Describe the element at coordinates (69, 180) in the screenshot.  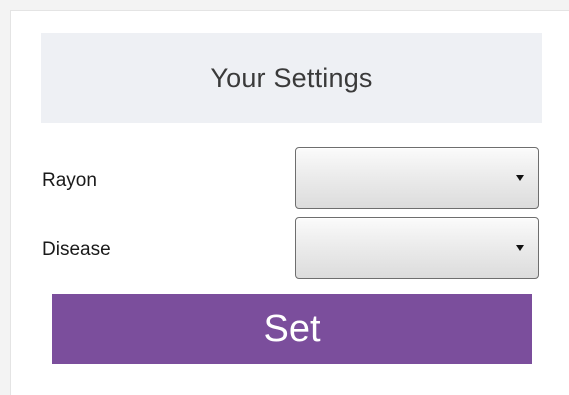
I see `rayon-label: Rayon` at that location.